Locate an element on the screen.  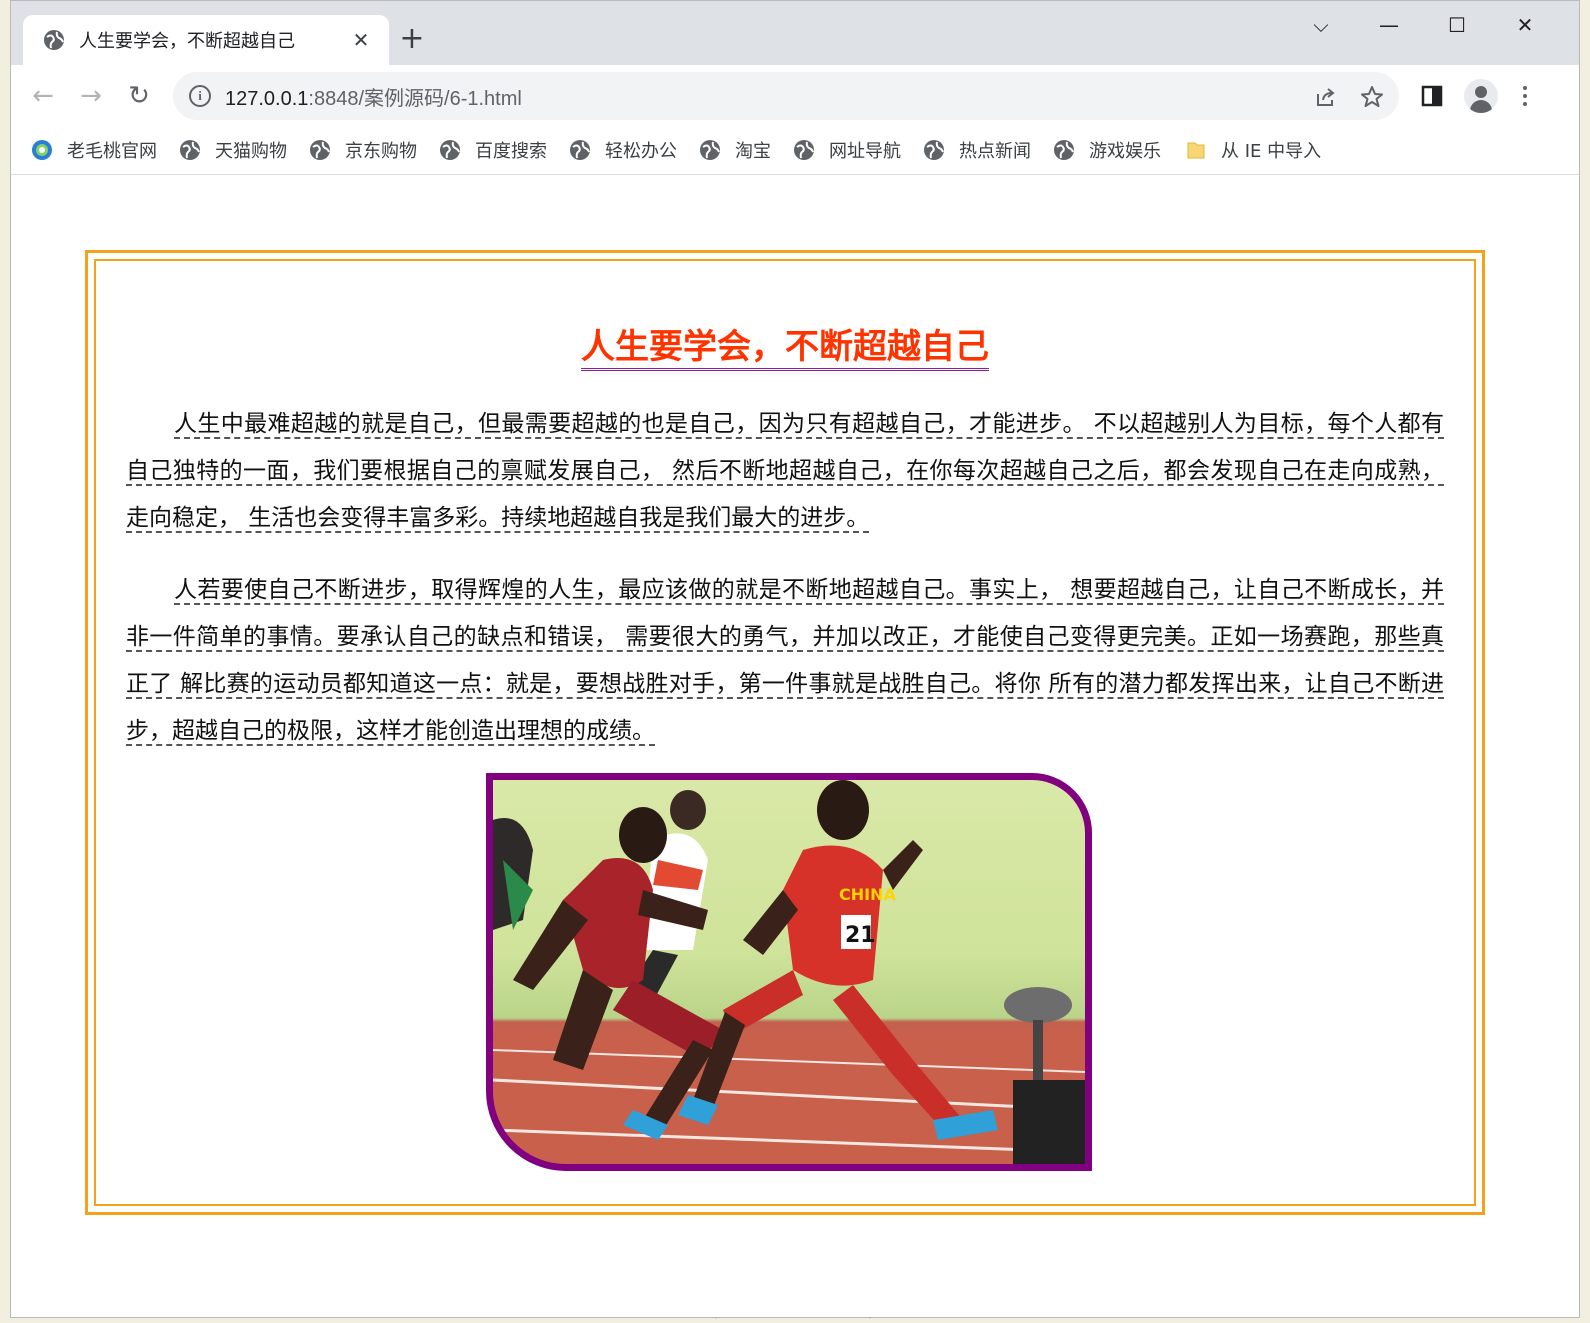
article-title: 人生要学会，不断超越自己 is located at coordinates (785, 348).